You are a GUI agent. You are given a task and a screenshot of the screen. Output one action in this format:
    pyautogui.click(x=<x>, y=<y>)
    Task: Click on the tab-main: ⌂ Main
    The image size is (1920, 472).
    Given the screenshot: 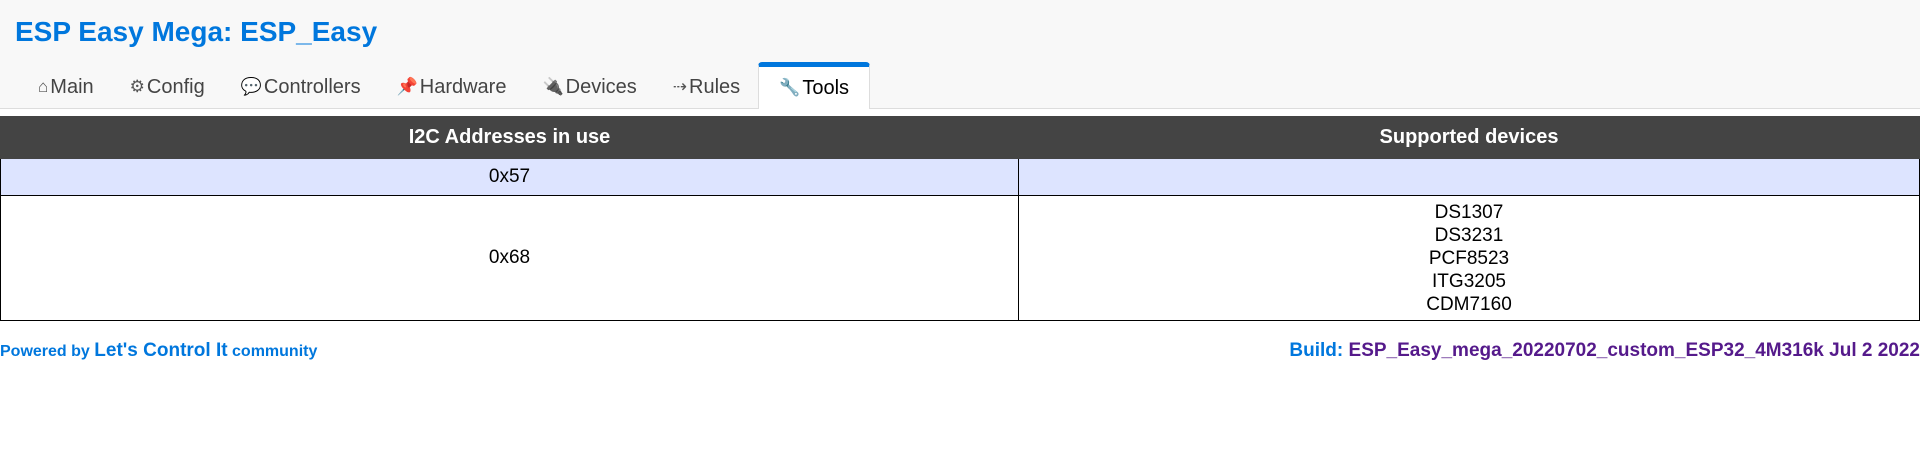 What is the action you would take?
    pyautogui.click(x=66, y=87)
    